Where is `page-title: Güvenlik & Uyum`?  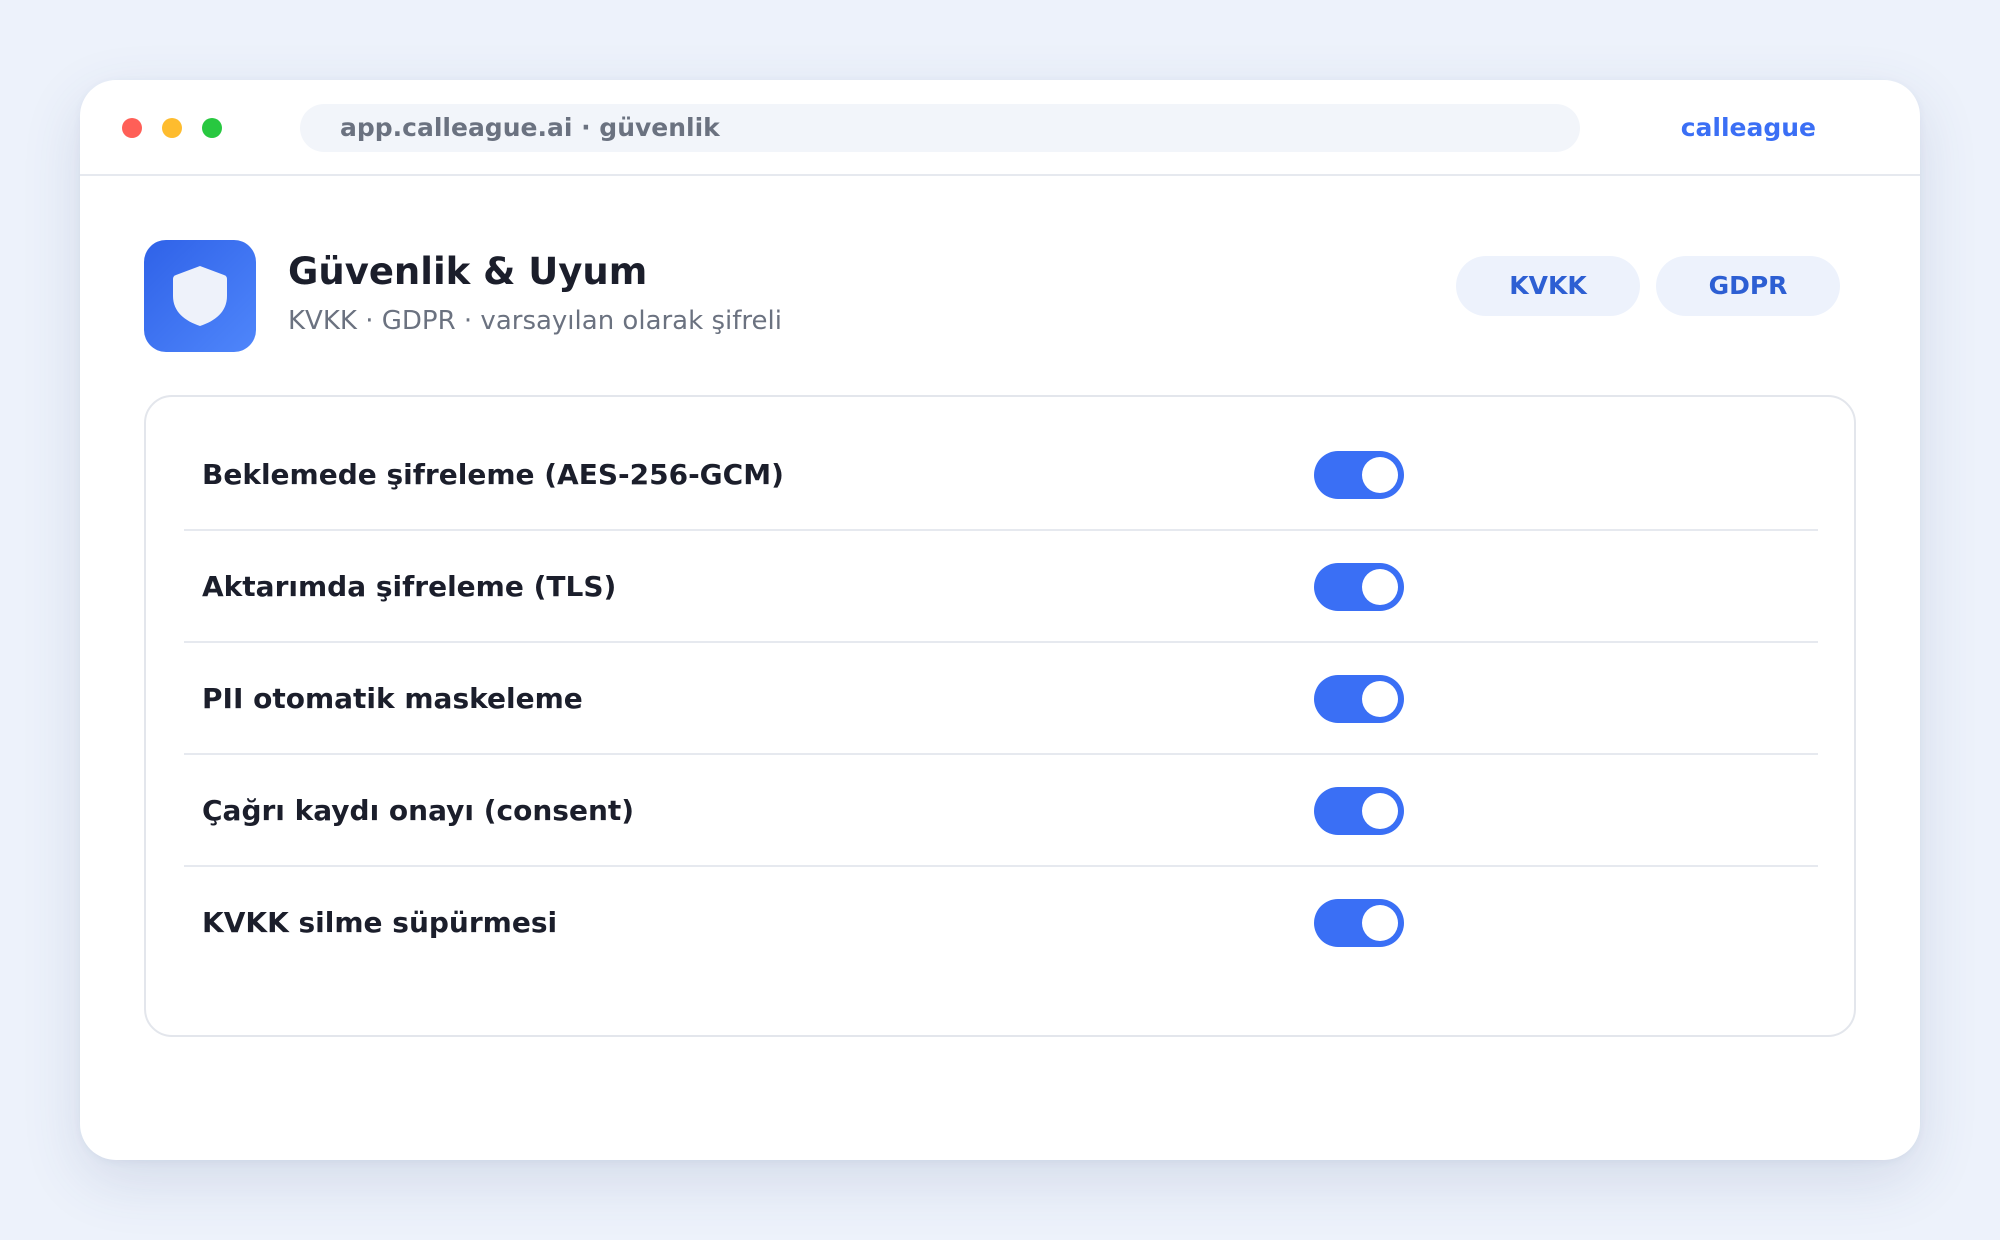 page-title: Güvenlik & Uyum is located at coordinates (468, 271).